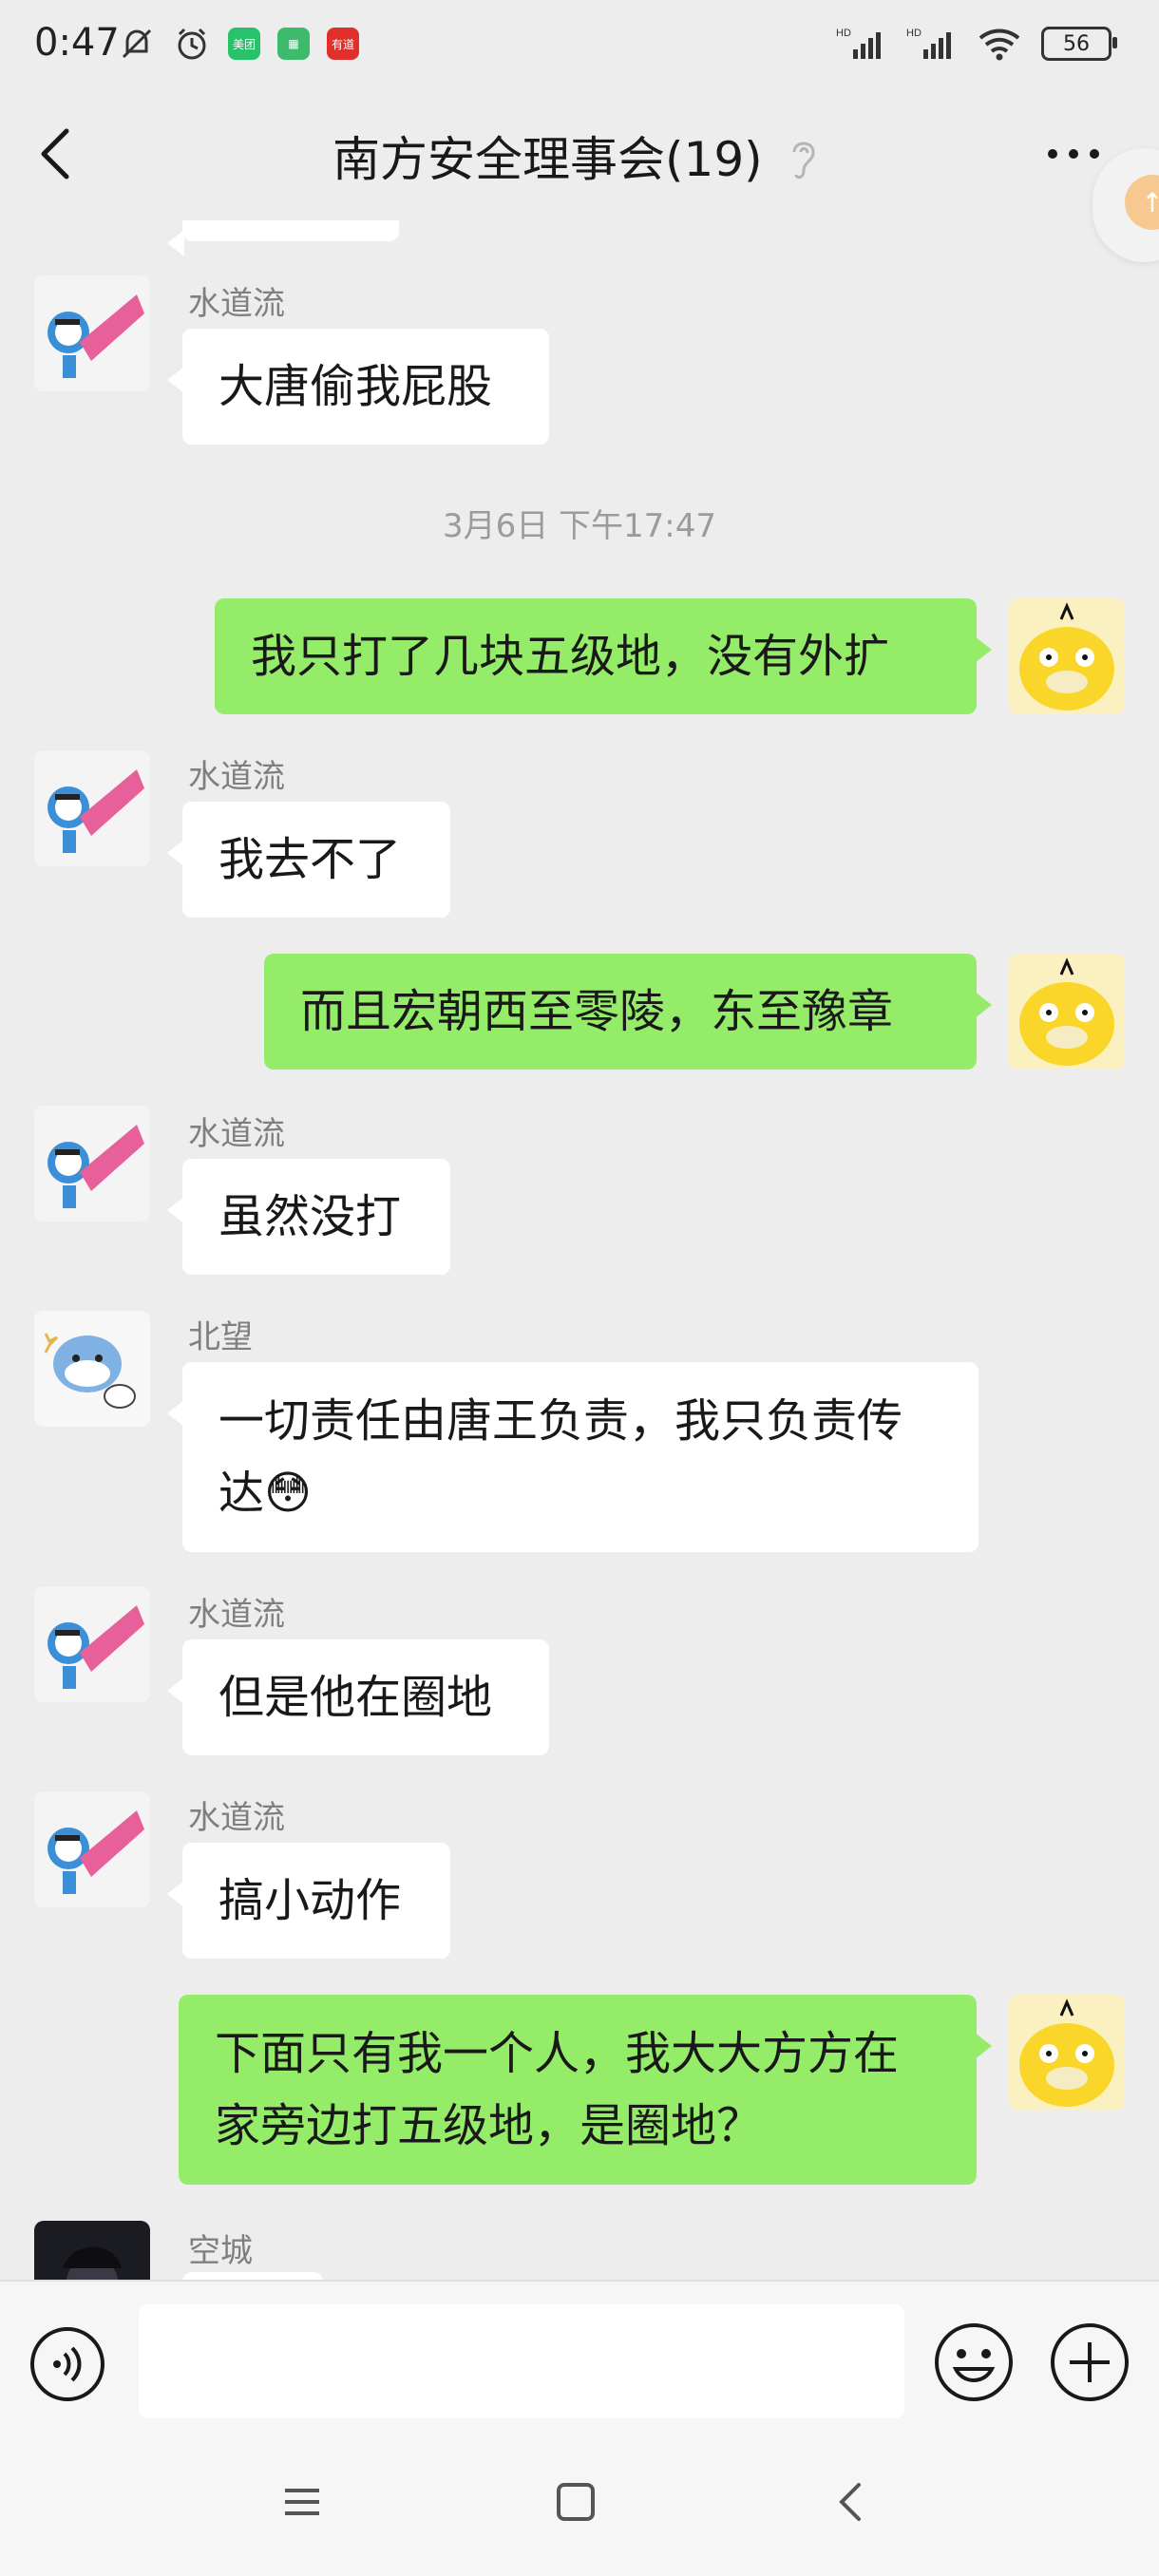 The width and height of the screenshot is (1159, 2576). I want to click on mute-bell-icon, so click(137, 43).